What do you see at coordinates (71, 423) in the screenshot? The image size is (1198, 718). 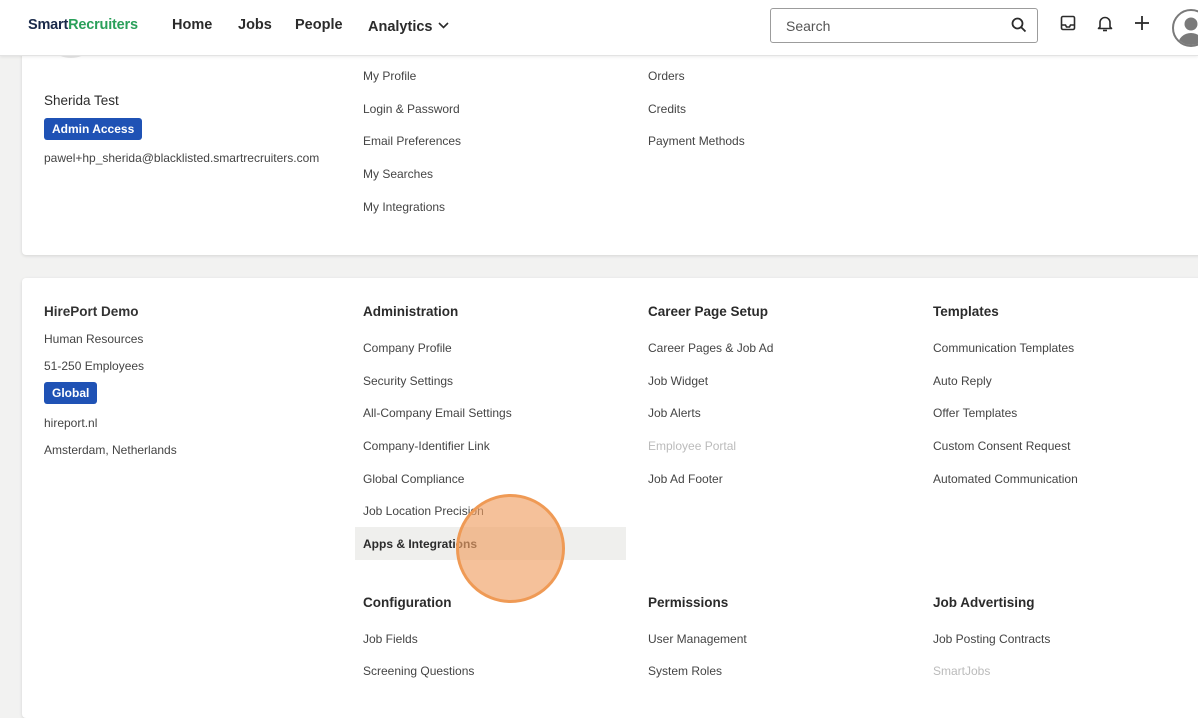 I see `company-website: hireport.nl` at bounding box center [71, 423].